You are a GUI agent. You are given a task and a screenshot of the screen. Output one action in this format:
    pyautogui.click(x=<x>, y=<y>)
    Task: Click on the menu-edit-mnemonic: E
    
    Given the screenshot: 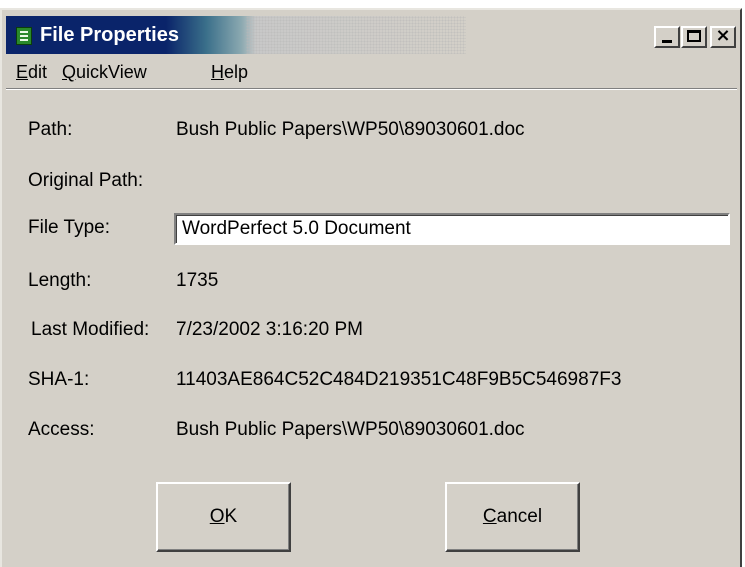 What is the action you would take?
    pyautogui.click(x=22, y=72)
    